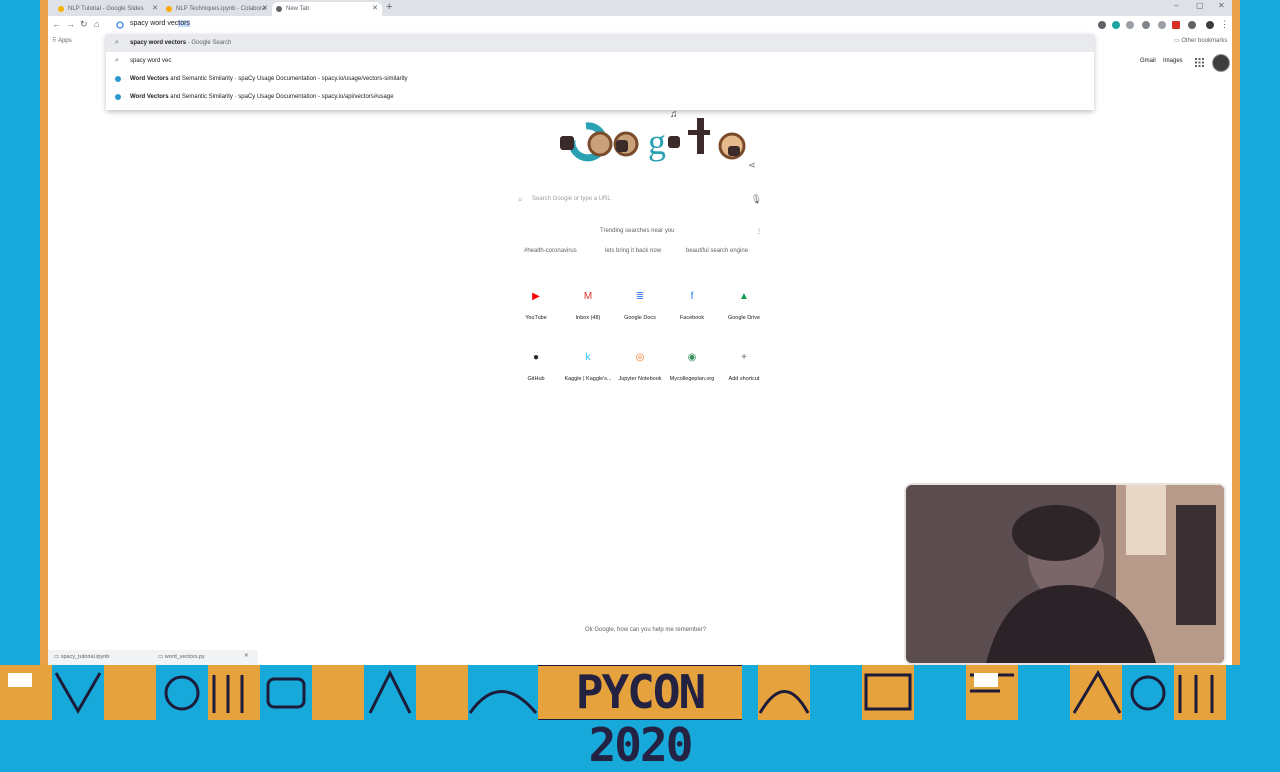 Image resolution: width=1280 pixels, height=772 pixels. Describe the element at coordinates (640, 201) in the screenshot. I see `google-search-box: ⌕ Search Google or type a URL 🎙` at that location.